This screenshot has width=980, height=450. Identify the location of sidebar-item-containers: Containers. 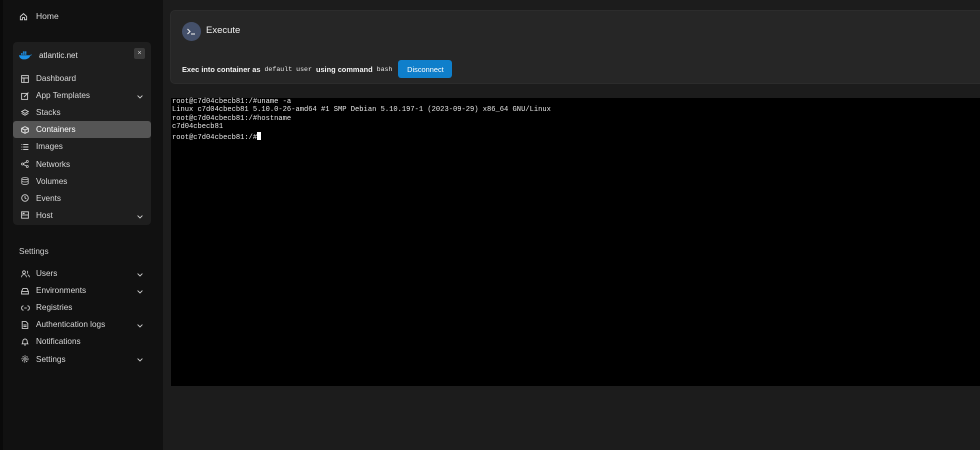
(82, 130).